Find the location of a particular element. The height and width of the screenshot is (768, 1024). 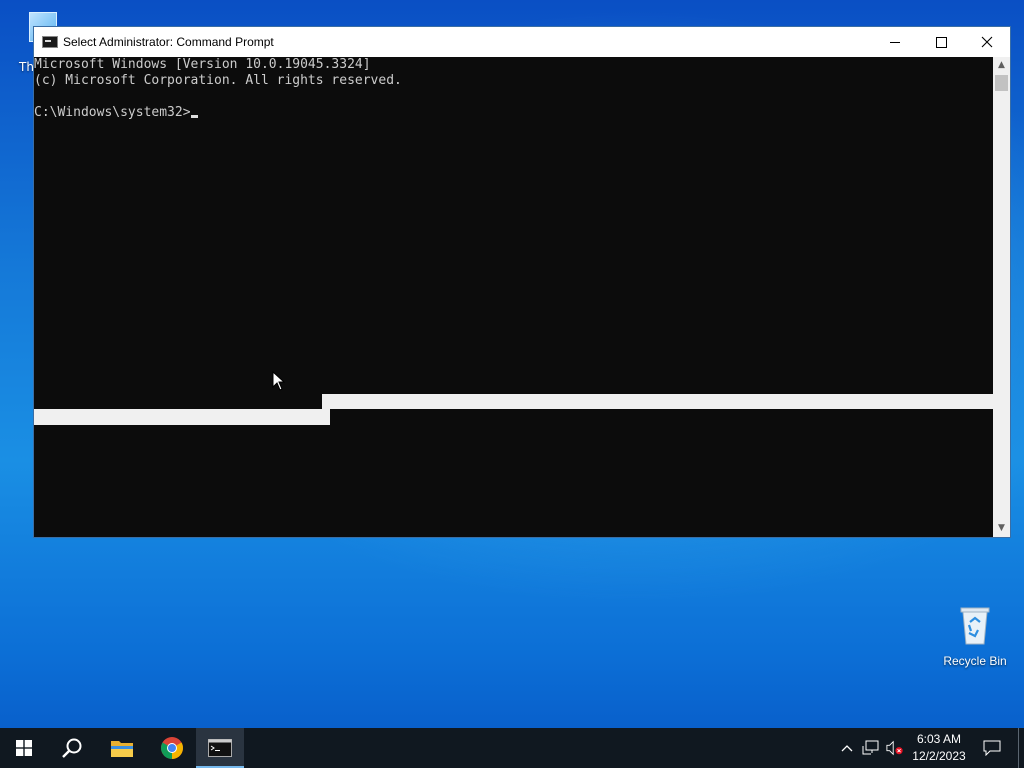

command-prompt-taskbar-button is located at coordinates (220, 748).